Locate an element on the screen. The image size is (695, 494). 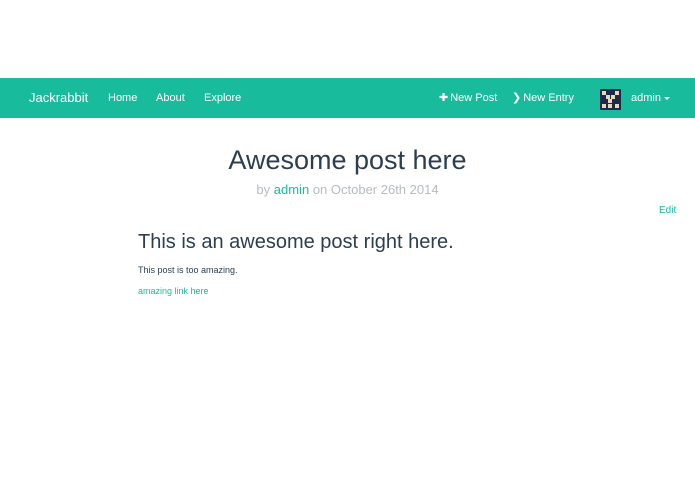
new-entry-link: ❯ New Entry is located at coordinates (543, 98).